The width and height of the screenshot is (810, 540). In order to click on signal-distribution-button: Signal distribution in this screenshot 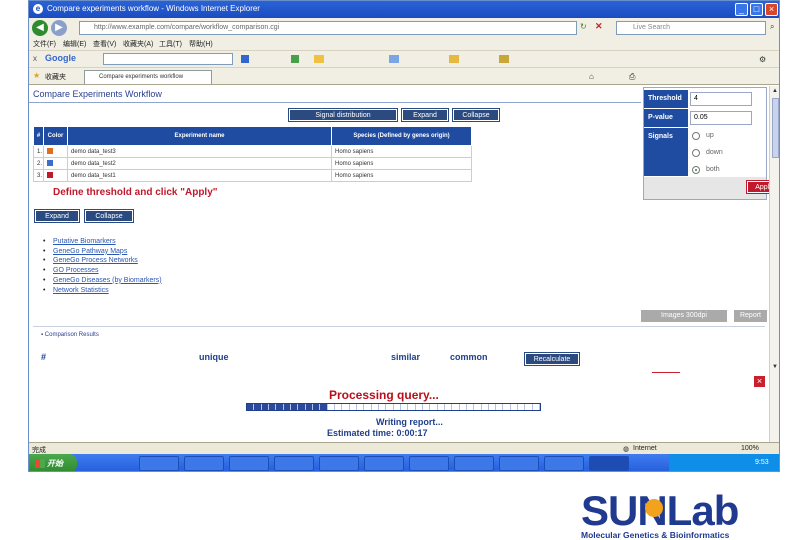, I will do `click(343, 115)`.